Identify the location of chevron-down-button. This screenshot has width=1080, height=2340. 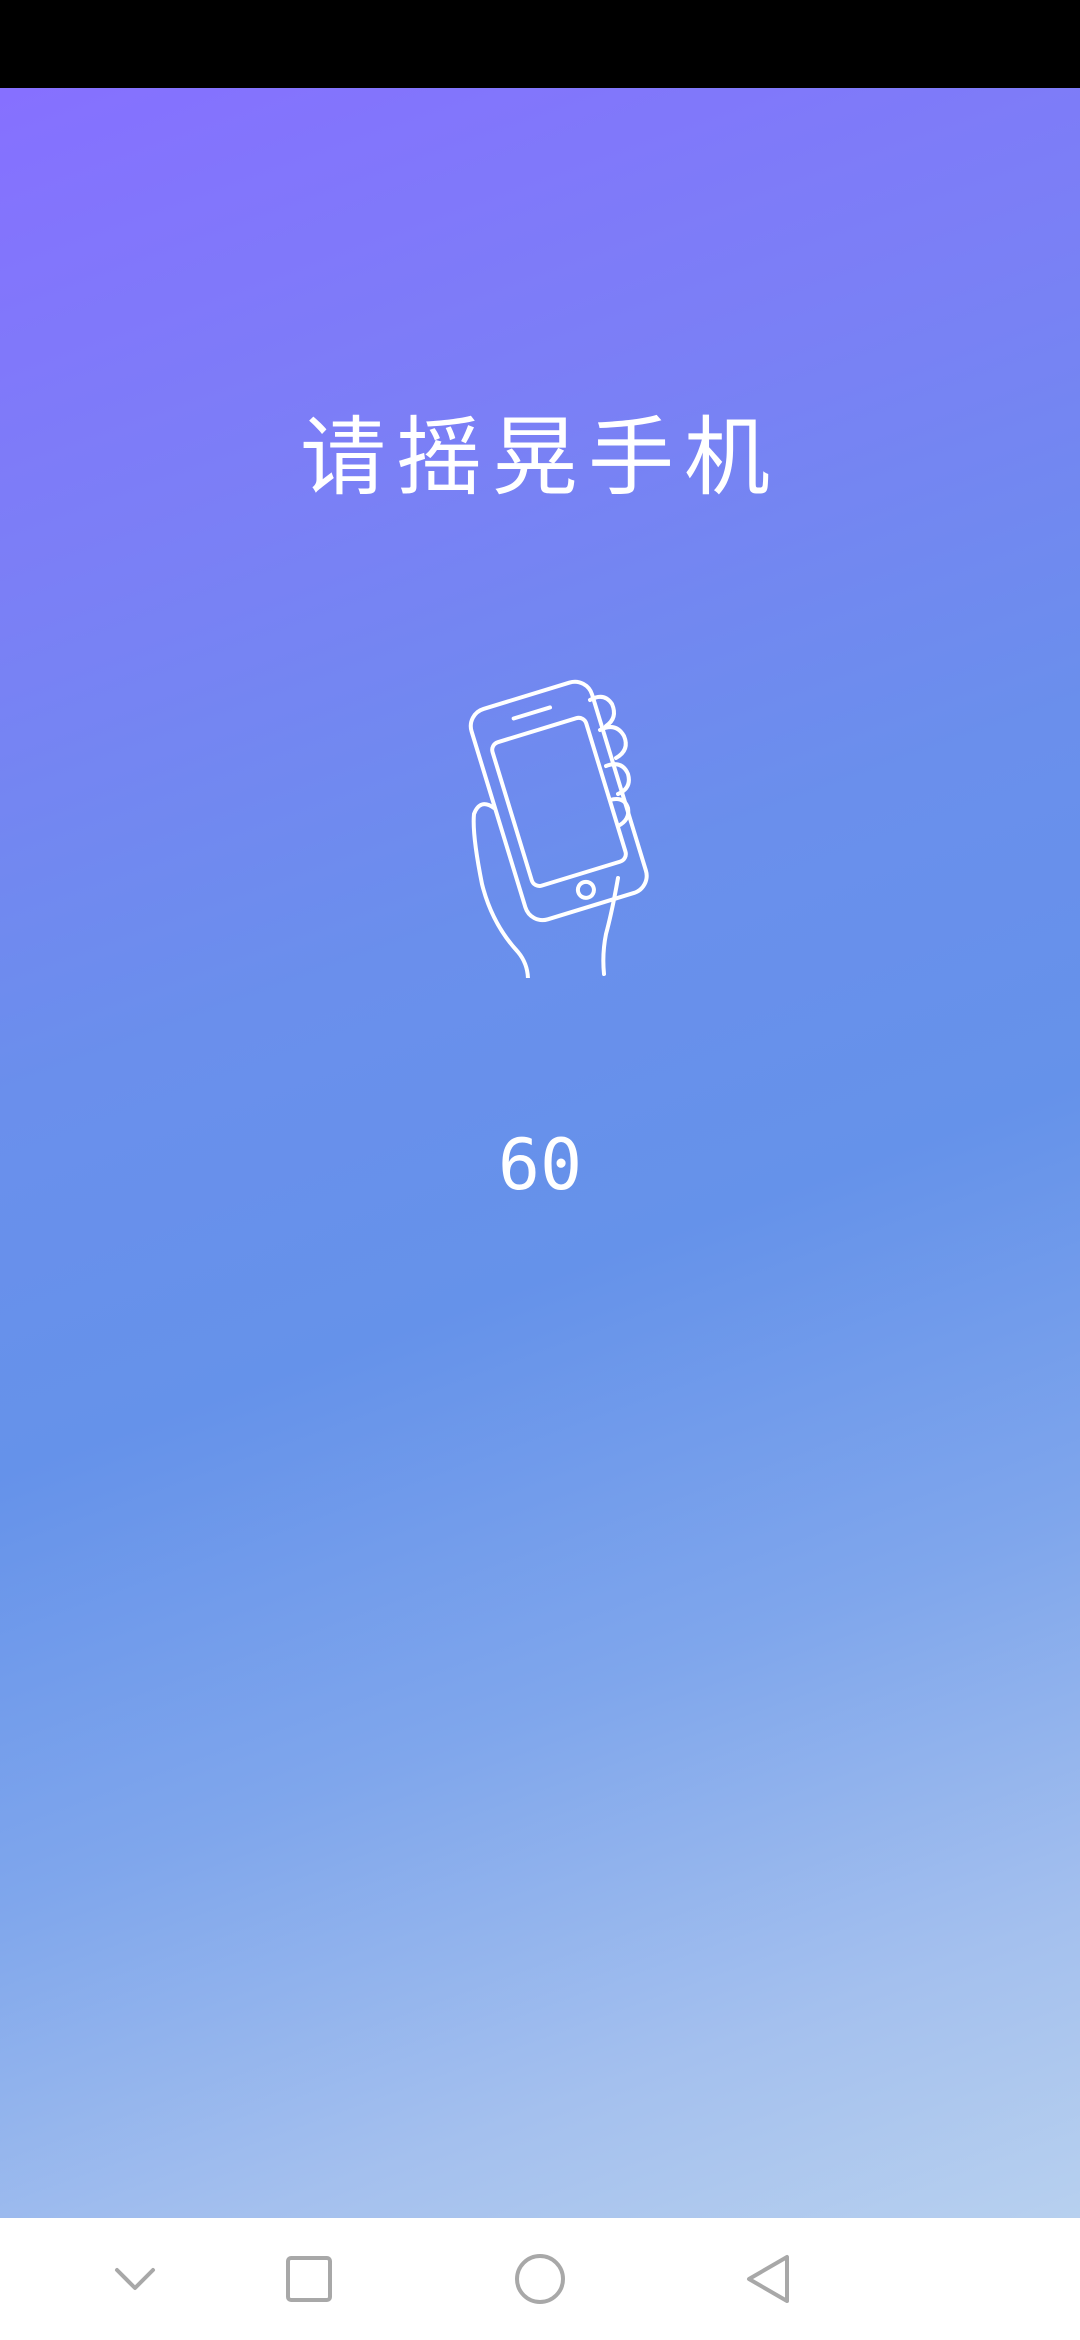
(135, 2279).